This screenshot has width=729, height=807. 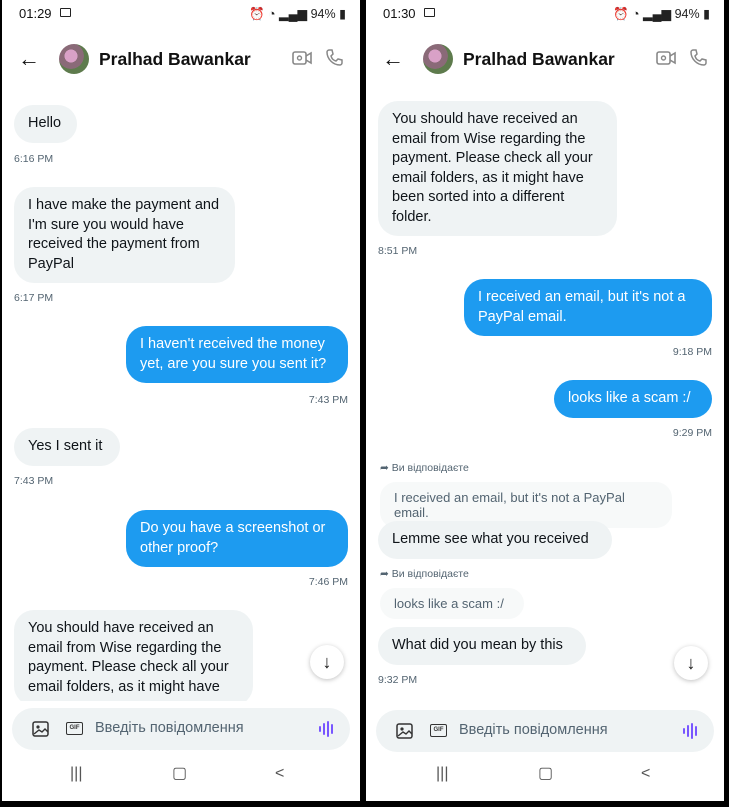 What do you see at coordinates (181, 14) in the screenshot?
I see `status-bar: 01:29 ⏰ ◔ ▂▄▆ 94% ▮` at bounding box center [181, 14].